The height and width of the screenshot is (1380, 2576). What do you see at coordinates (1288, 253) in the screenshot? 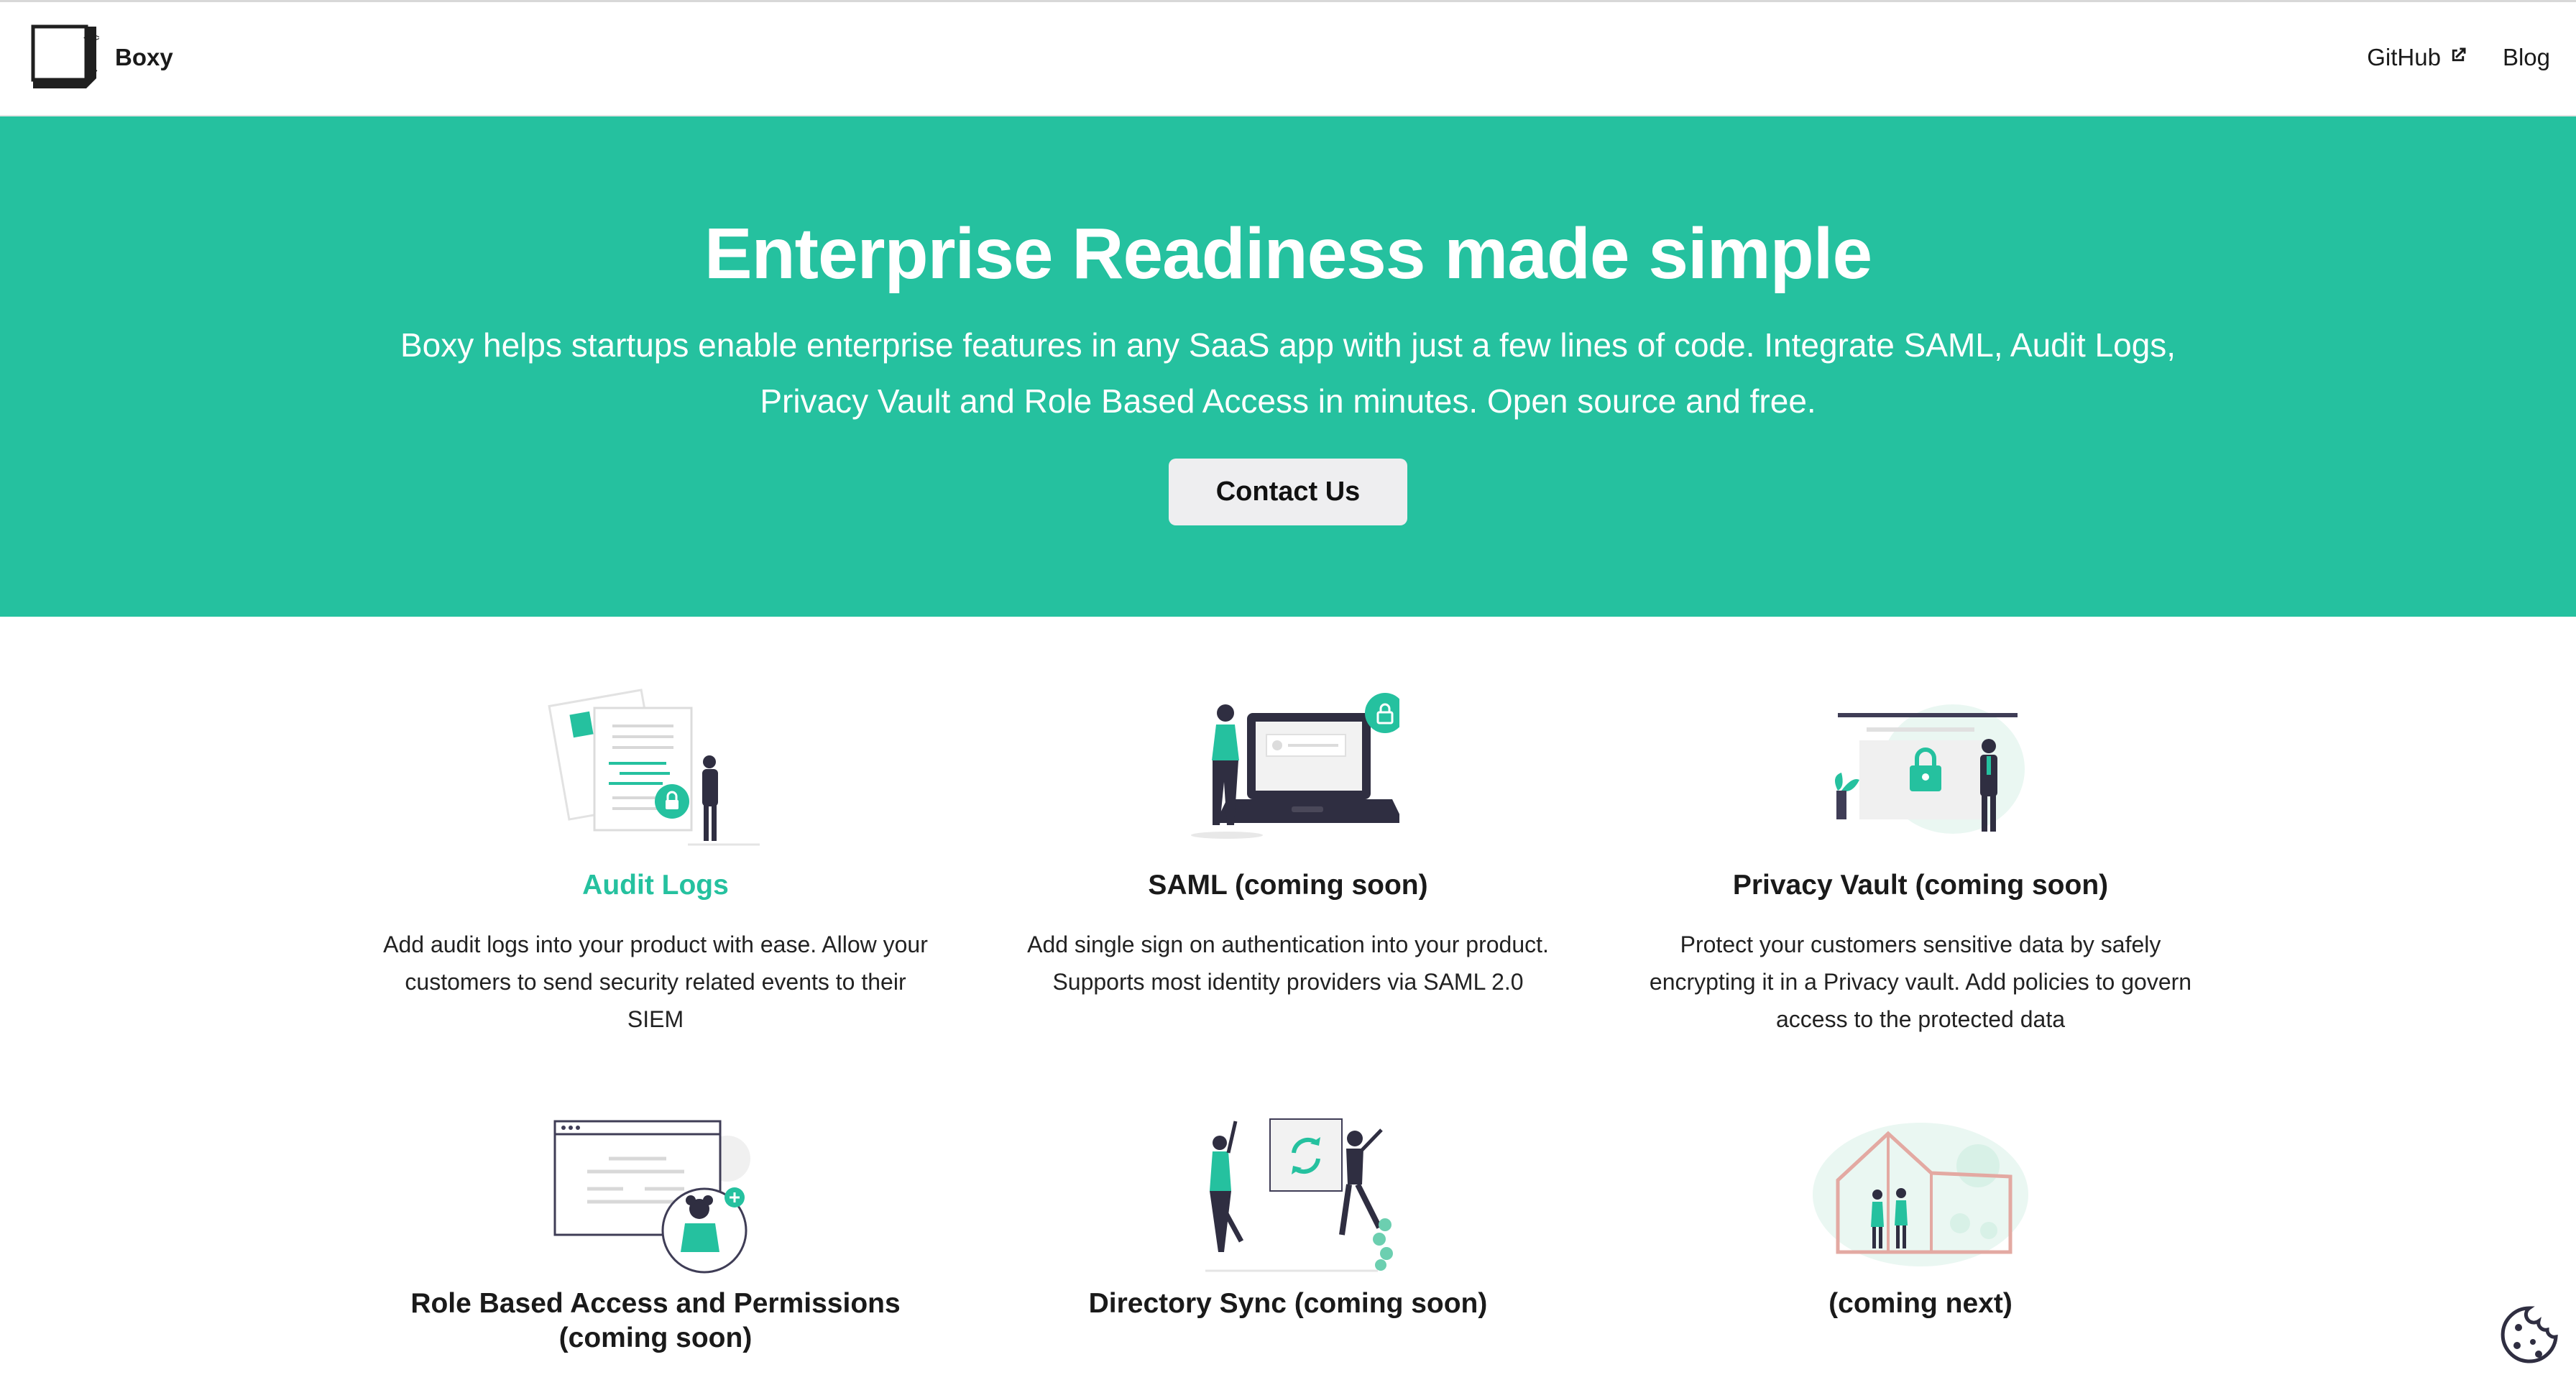
I see `hero-title: Enterprise Readiness made simple` at bounding box center [1288, 253].